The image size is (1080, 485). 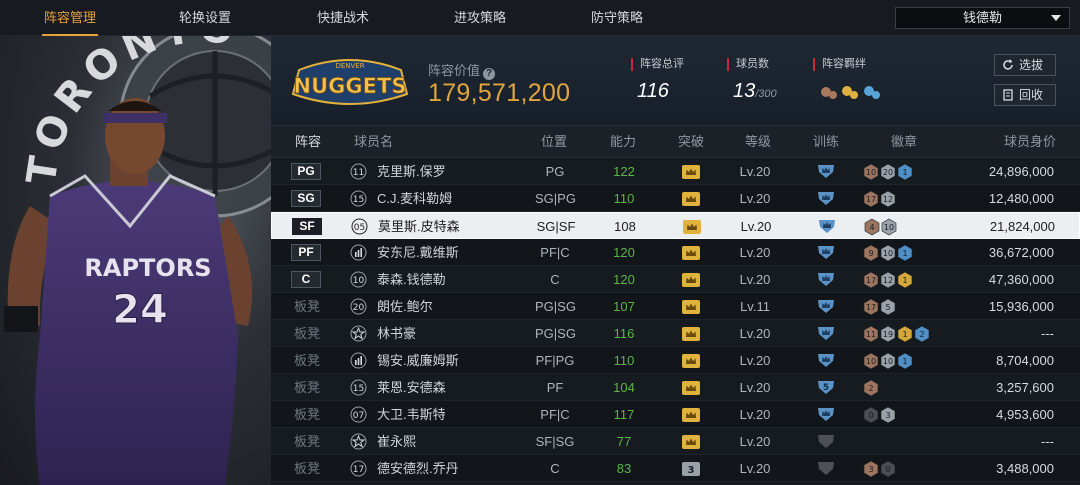 I want to click on signal-bars-icon, so click(x=358, y=360).